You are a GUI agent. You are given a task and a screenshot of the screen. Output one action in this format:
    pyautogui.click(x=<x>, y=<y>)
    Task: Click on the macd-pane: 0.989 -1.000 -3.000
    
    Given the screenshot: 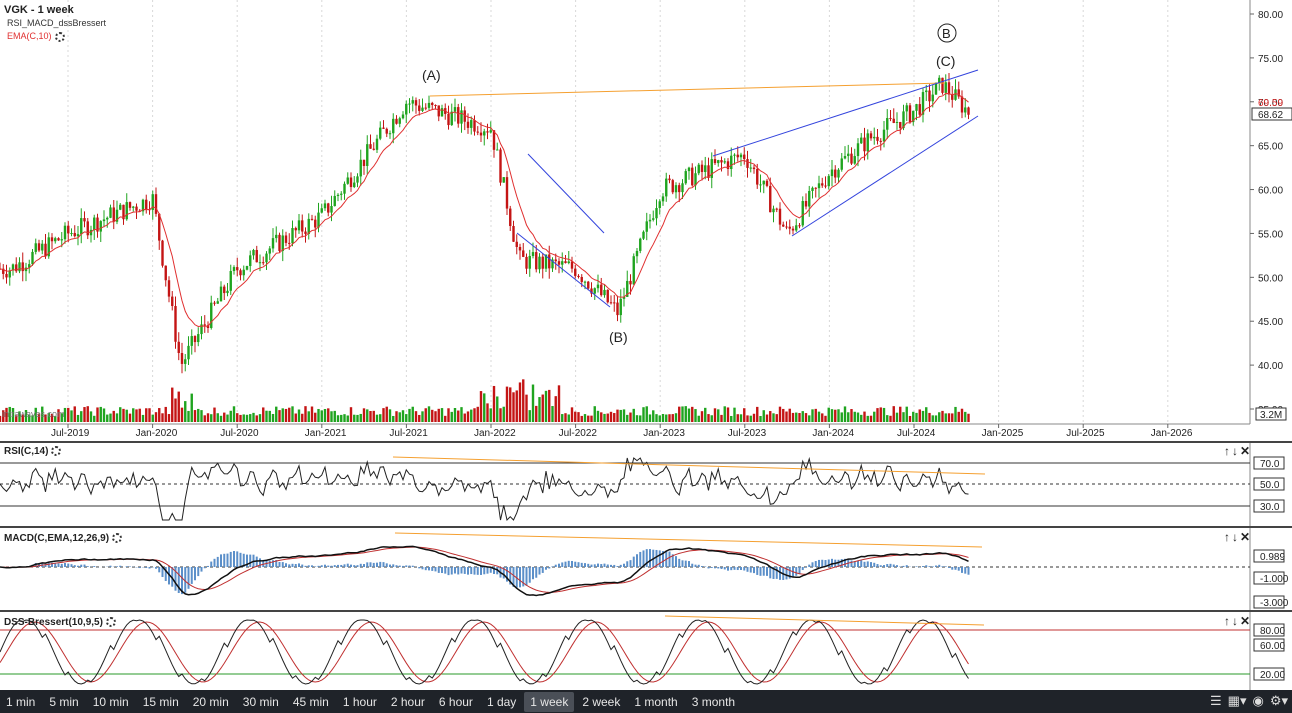 What is the action you would take?
    pyautogui.click(x=644, y=569)
    